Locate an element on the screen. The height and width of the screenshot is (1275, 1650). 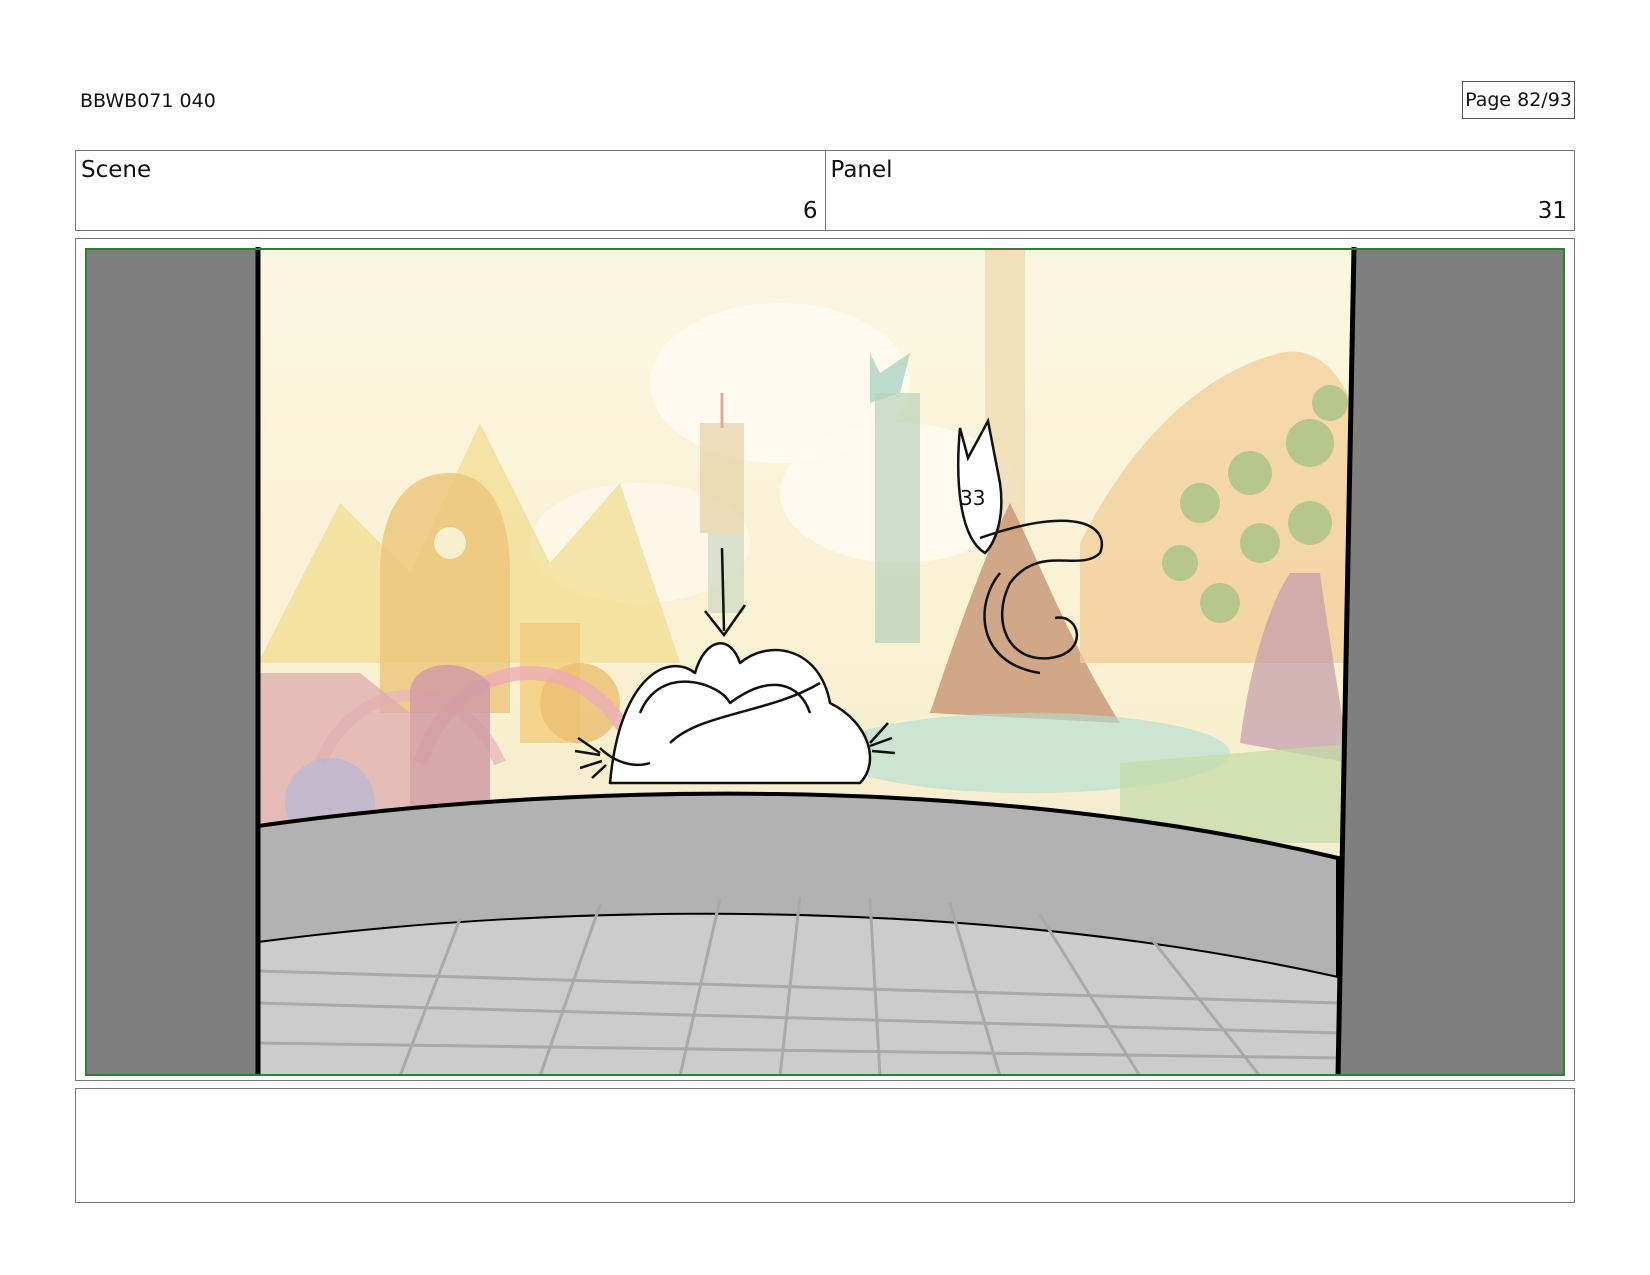
scene-cell: Scene 6 is located at coordinates (450, 190).